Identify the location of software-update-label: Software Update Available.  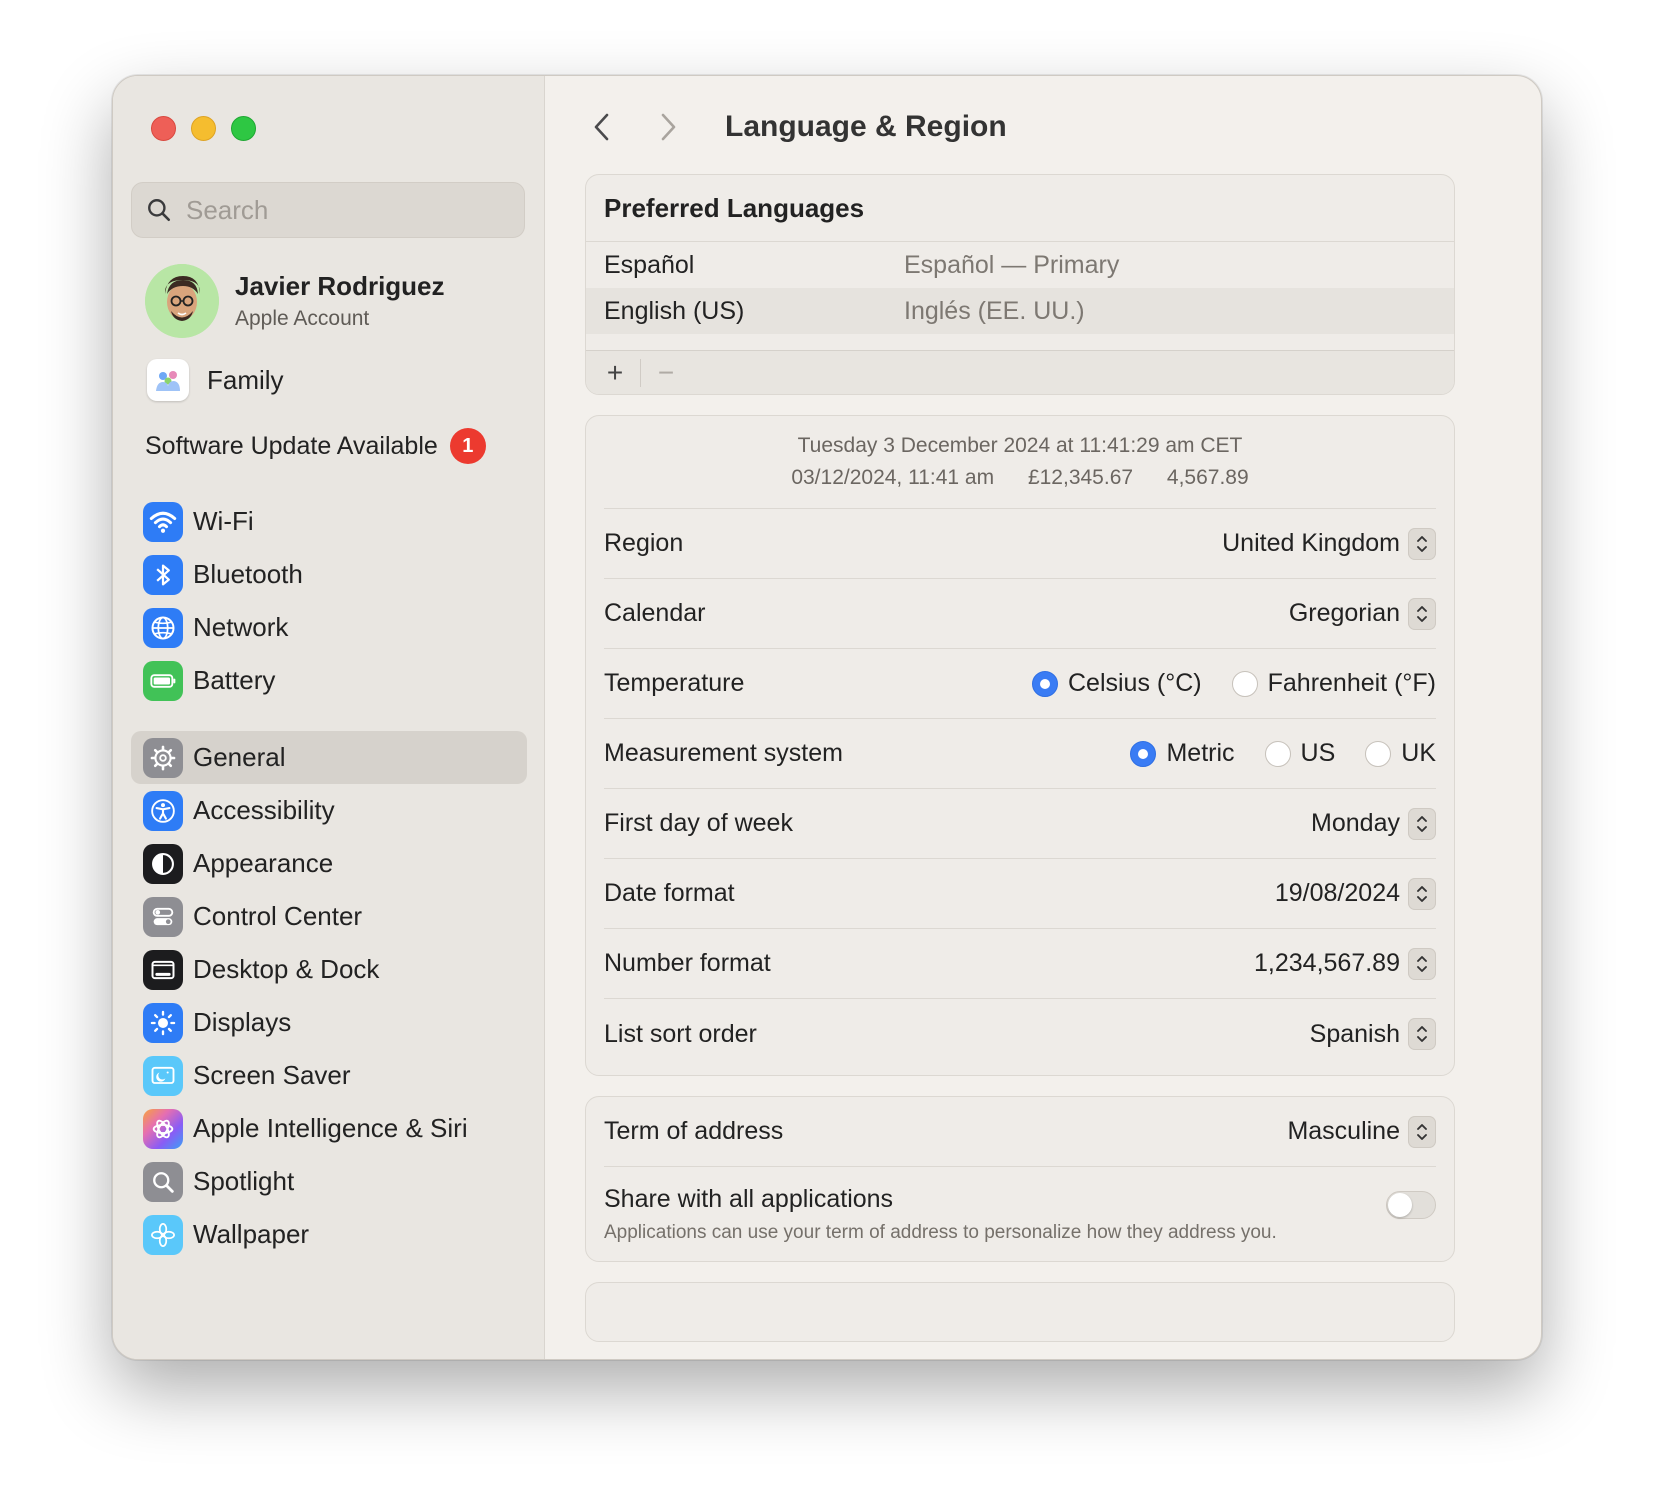
(291, 445).